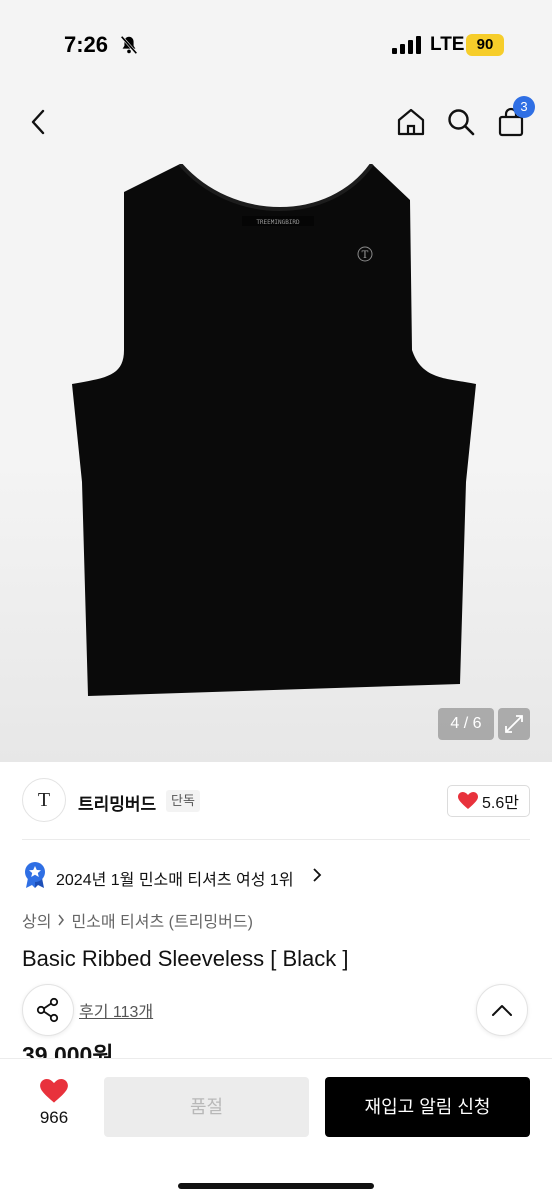 The height and width of the screenshot is (1200, 552). Describe the element at coordinates (161, 920) in the screenshot. I see `breadcrumb-subcategory: 민소매 티셔츠 (트리밍버드)` at that location.